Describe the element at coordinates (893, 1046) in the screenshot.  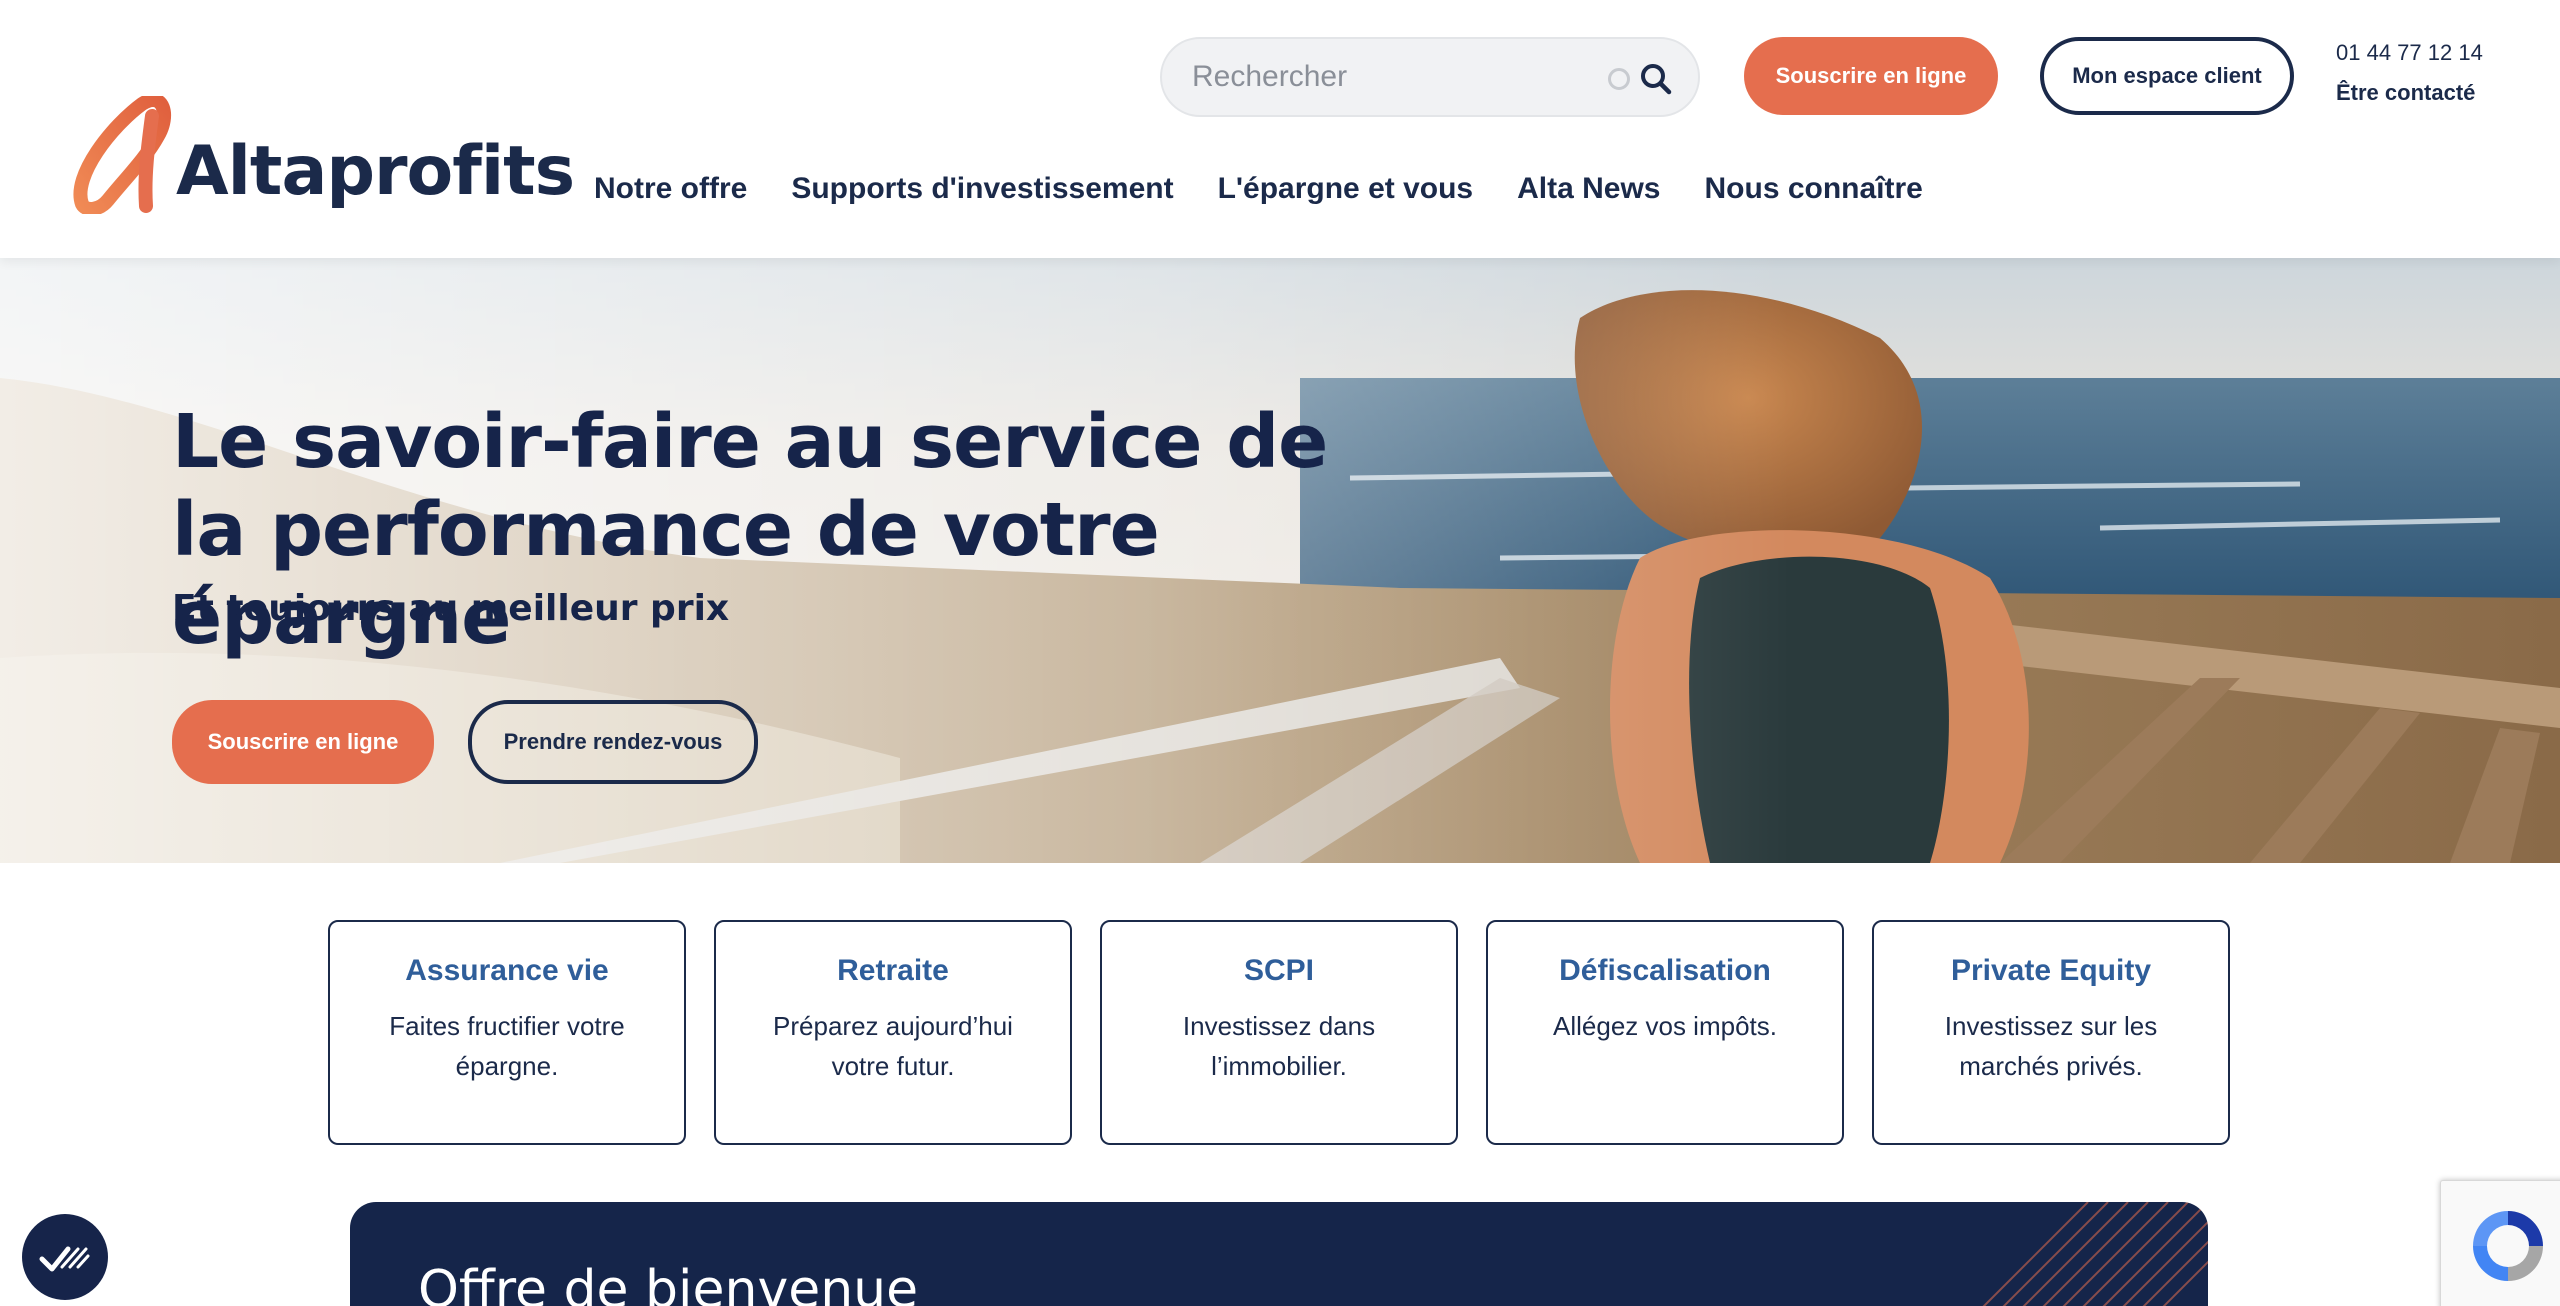
I see `card-description: Préparez aujourd’hui votre futur.` at that location.